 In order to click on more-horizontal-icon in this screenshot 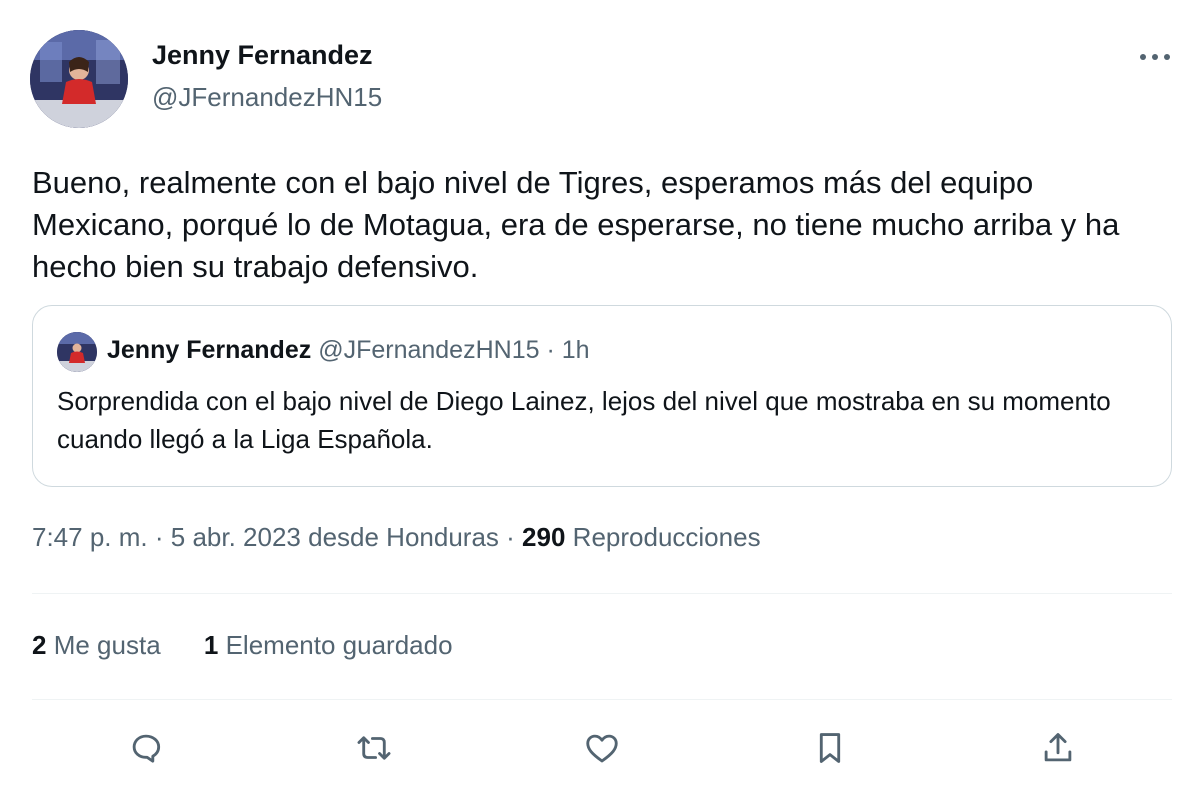, I will do `click(1155, 57)`.